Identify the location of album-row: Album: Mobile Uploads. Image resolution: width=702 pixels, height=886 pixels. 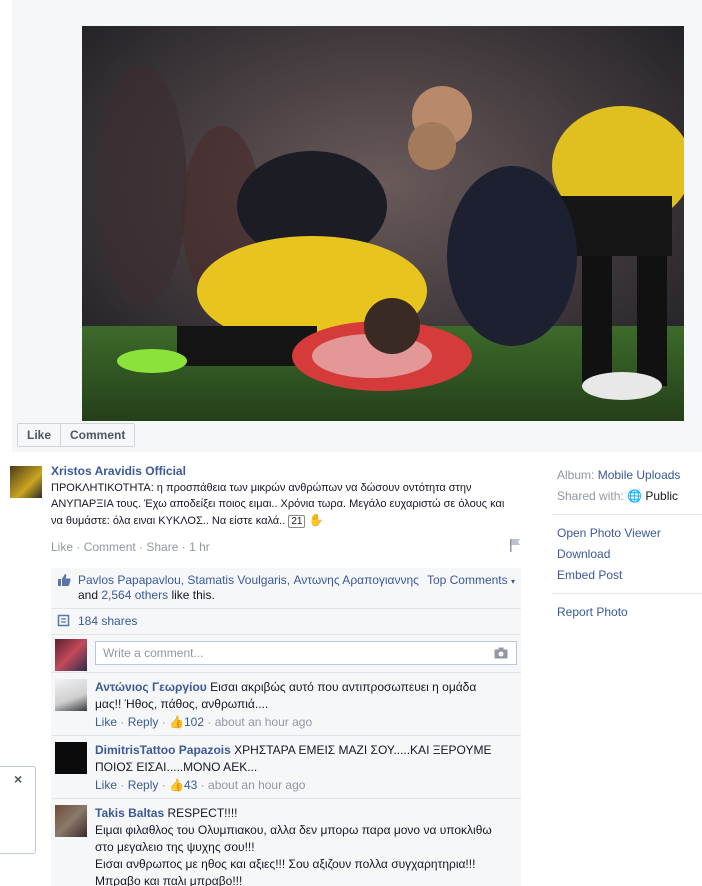
(629, 475).